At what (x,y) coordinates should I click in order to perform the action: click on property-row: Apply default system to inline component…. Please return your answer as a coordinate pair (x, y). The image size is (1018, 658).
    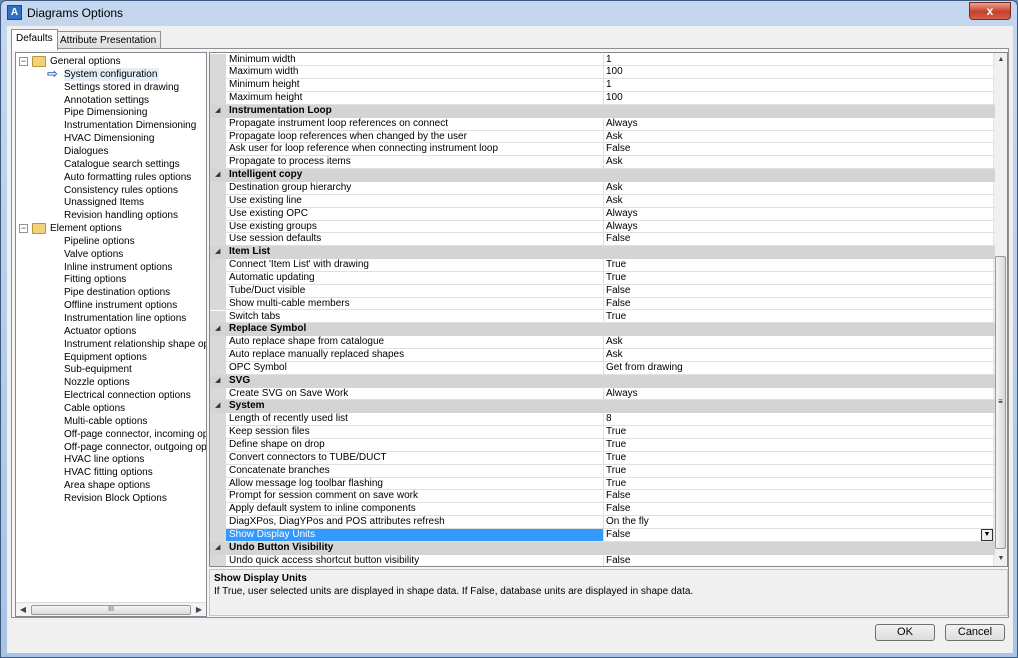
    Looking at the image, I should click on (602, 510).